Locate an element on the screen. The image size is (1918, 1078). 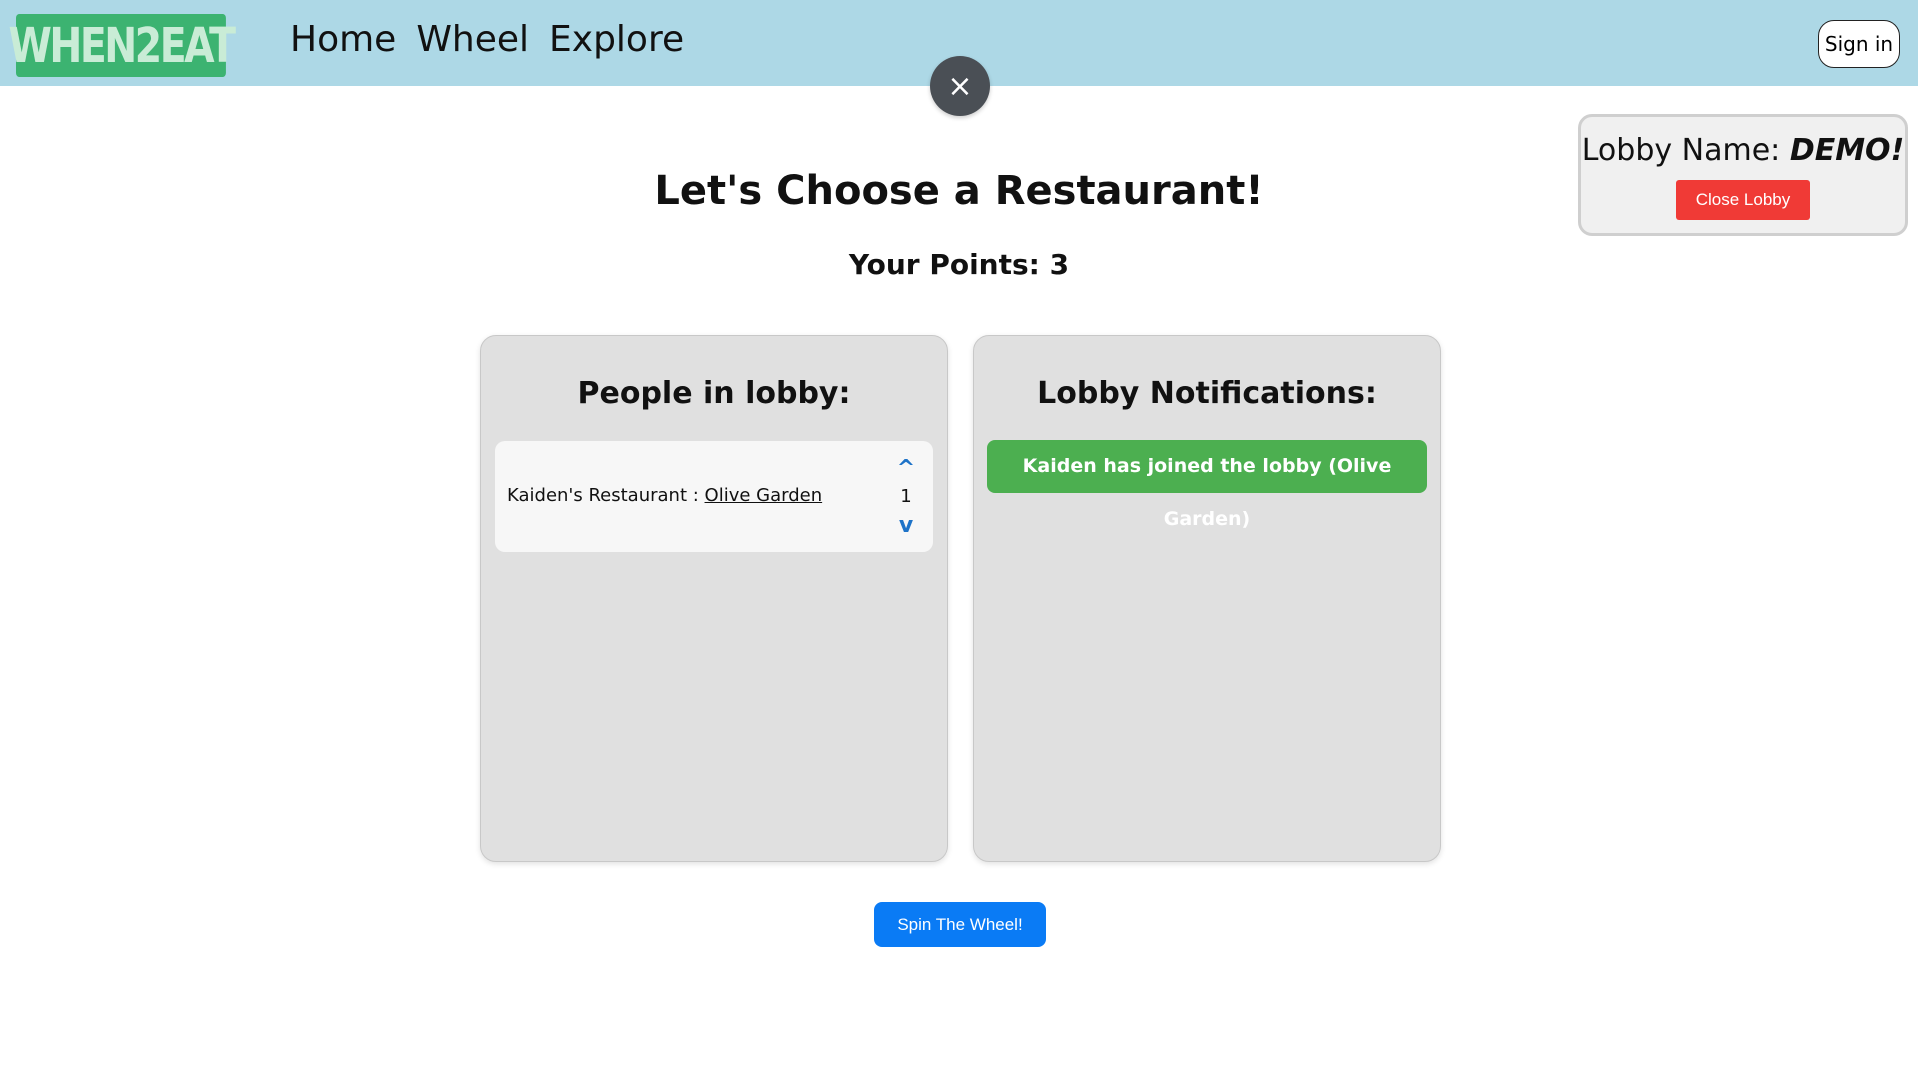
person-restaurant-text: Kaiden's Restaurant : Olive Garden is located at coordinates (664, 495).